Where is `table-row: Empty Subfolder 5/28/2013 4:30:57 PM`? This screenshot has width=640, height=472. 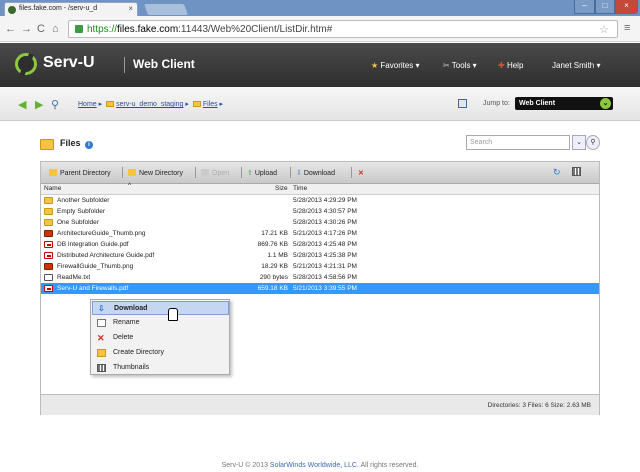
table-row: Empty Subfolder 5/28/2013 4:30:57 PM is located at coordinates (320, 211).